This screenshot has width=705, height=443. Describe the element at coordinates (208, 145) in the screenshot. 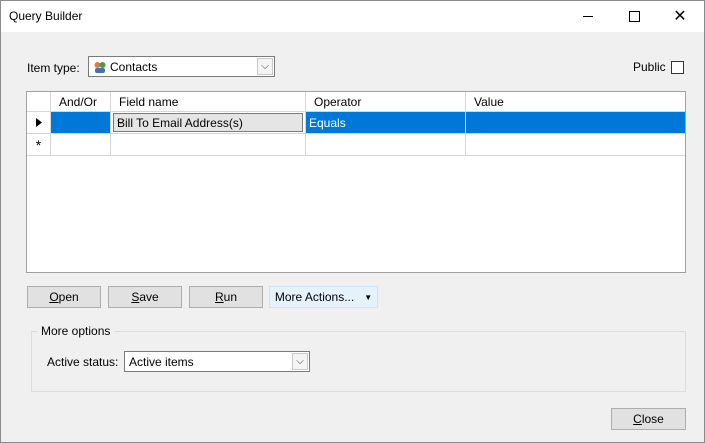

I see `new-cell-field-name` at that location.